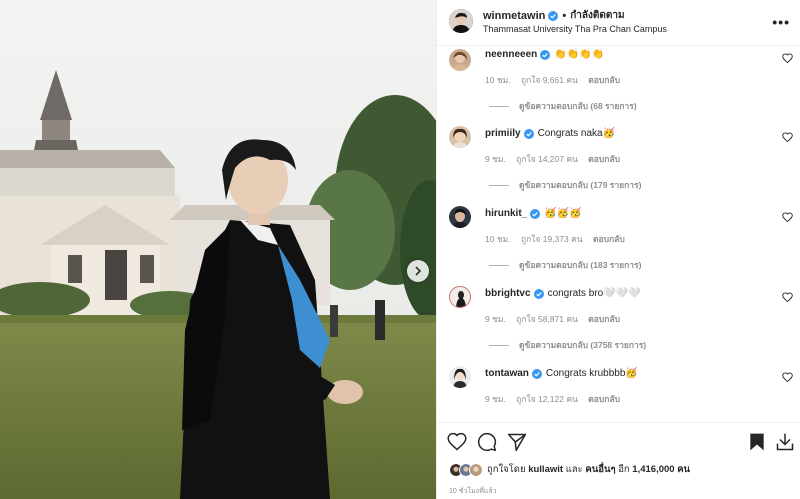  Describe the element at coordinates (547, 319) in the screenshot. I see `comment-likes: ถูกใจ 58,871 คน` at that location.